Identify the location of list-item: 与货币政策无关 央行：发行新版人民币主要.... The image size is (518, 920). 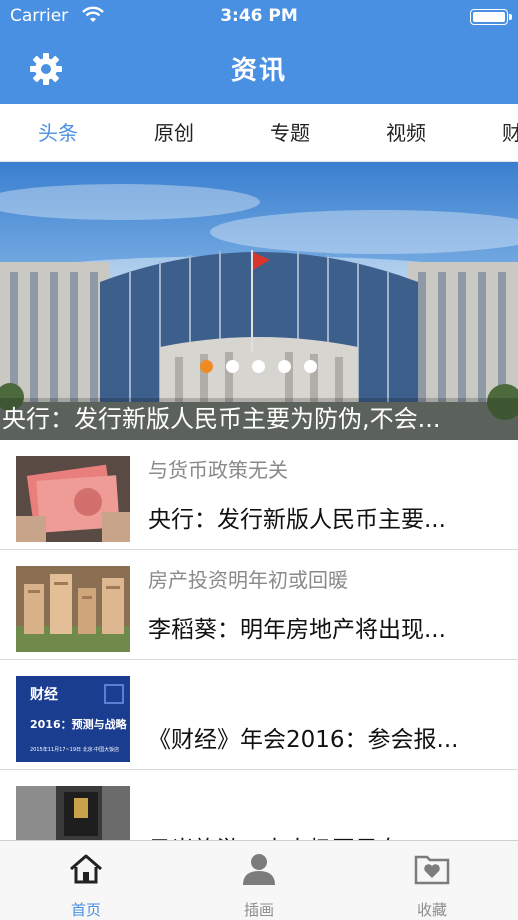
(259, 495).